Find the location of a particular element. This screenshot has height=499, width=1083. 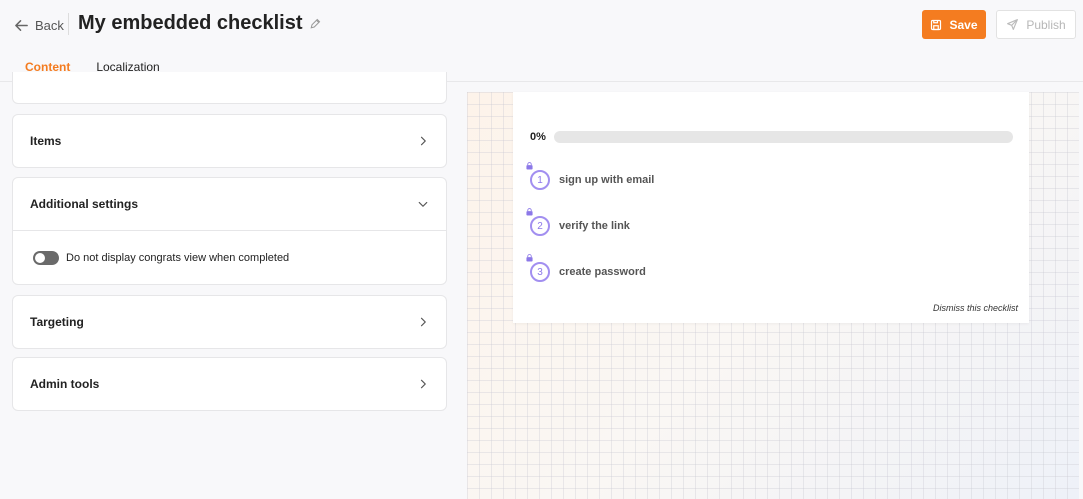

item-label: create password is located at coordinates (602, 272).